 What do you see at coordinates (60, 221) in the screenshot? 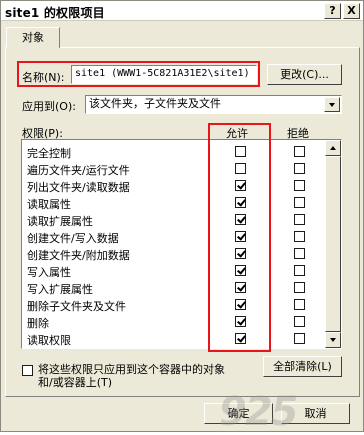
I see `permission-name: 读取扩展属性` at bounding box center [60, 221].